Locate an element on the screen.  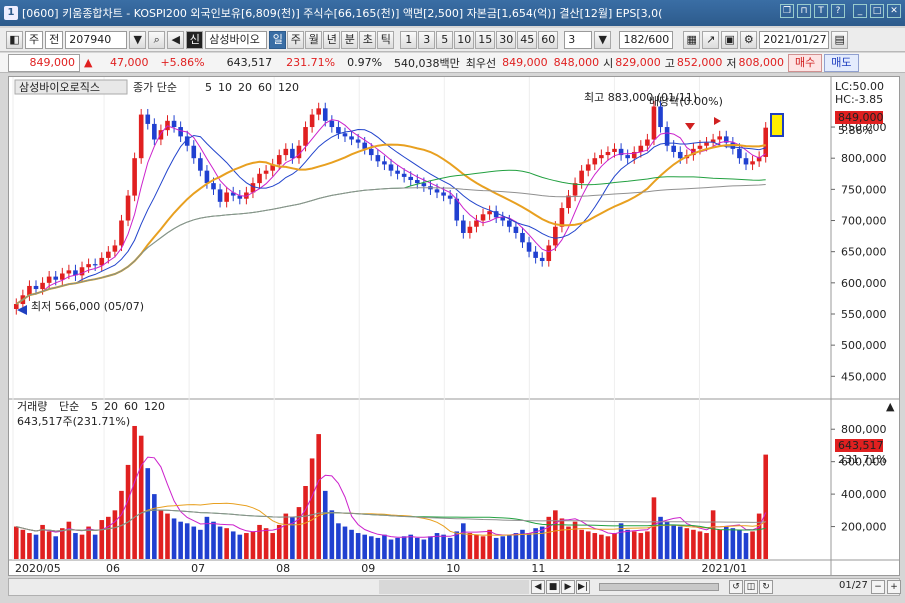
scroll-track is located at coordinates (454, 587).